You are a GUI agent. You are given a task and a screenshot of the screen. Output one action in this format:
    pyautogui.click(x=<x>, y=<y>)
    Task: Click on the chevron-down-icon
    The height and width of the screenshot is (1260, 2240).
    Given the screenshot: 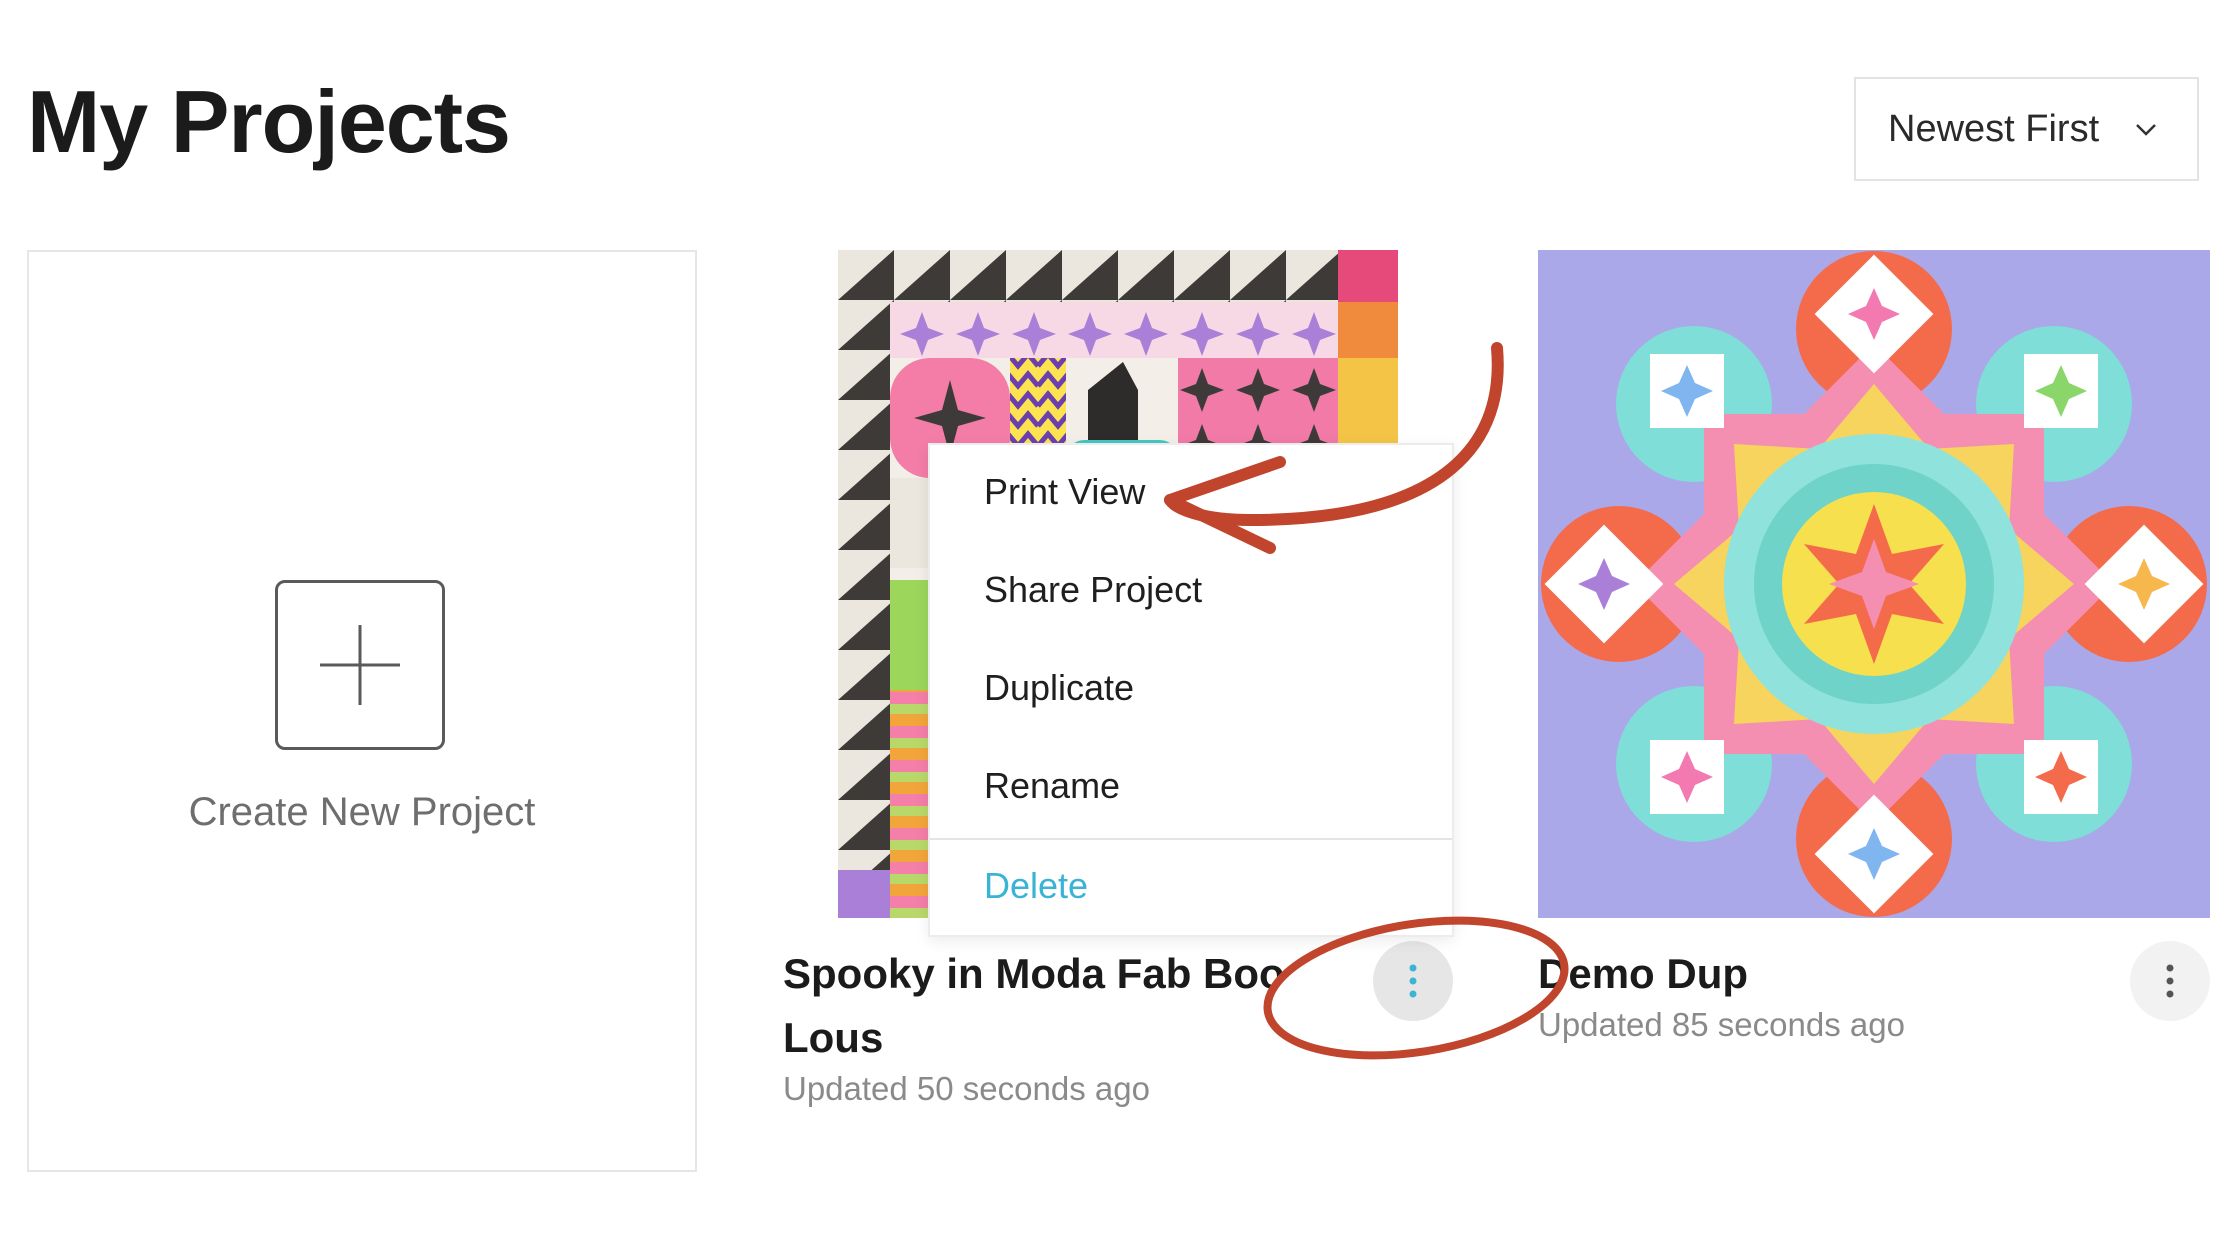 What is the action you would take?
    pyautogui.click(x=2146, y=130)
    